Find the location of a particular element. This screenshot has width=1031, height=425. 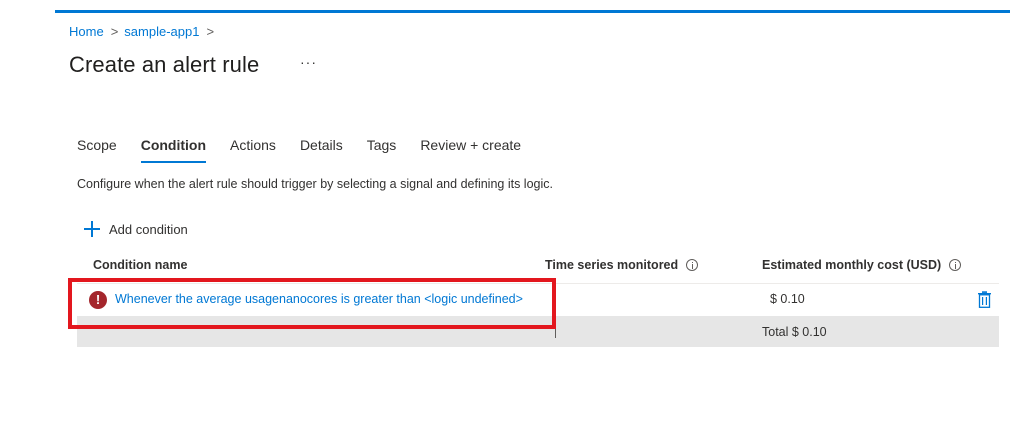

column-header-label: Estimated monthly cost (USD) is located at coordinates (852, 265).